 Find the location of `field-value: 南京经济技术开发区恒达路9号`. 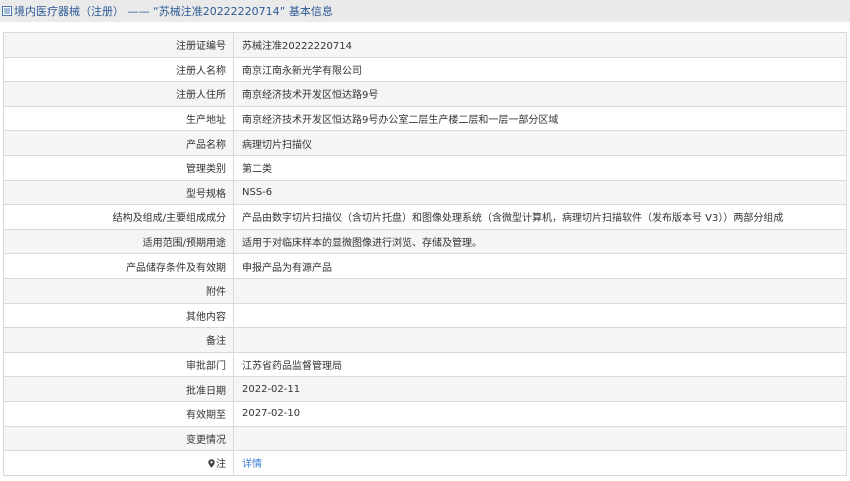

field-value: 南京经济技术开发区恒达路9号 is located at coordinates (540, 94).